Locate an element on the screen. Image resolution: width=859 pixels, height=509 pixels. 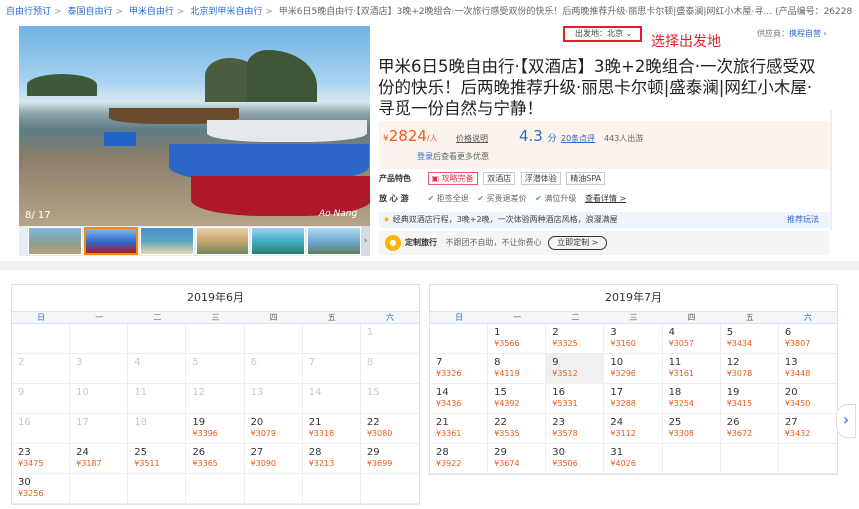
calendar-day: 19 ¥3396 is located at coordinates (215, 429).